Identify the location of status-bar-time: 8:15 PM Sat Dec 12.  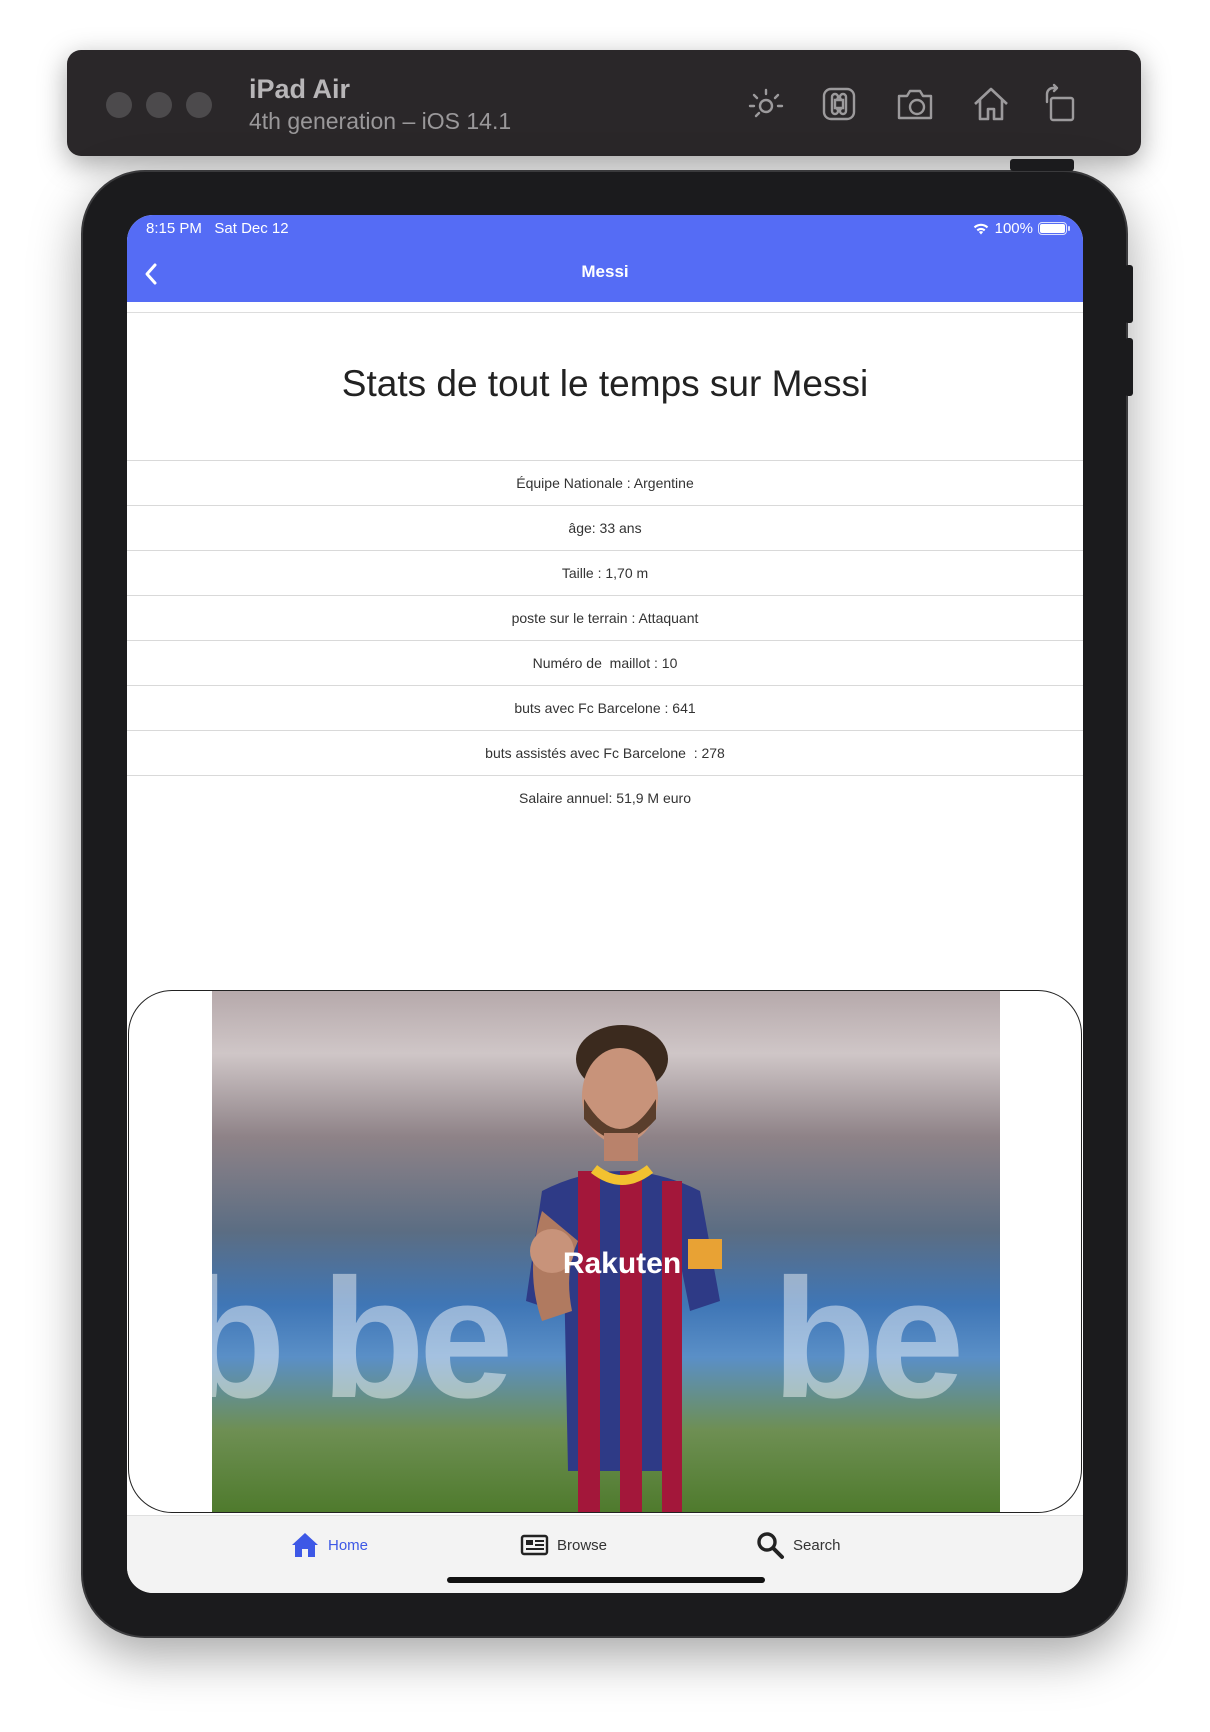
(217, 228).